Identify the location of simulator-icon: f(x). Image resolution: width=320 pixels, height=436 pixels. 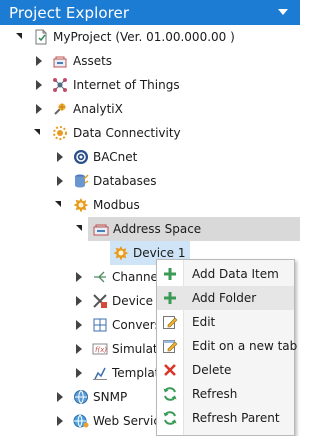
(100, 349).